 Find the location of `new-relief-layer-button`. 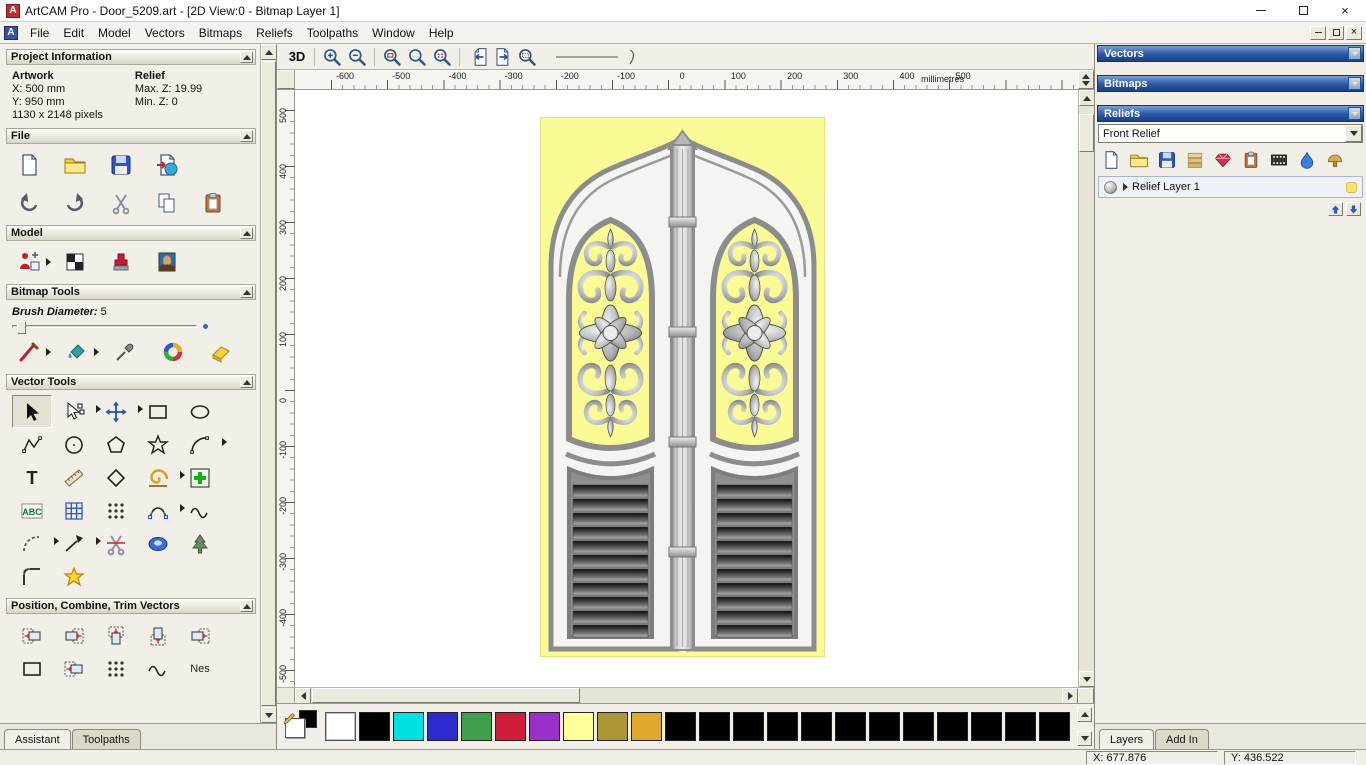

new-relief-layer-button is located at coordinates (1111, 160).